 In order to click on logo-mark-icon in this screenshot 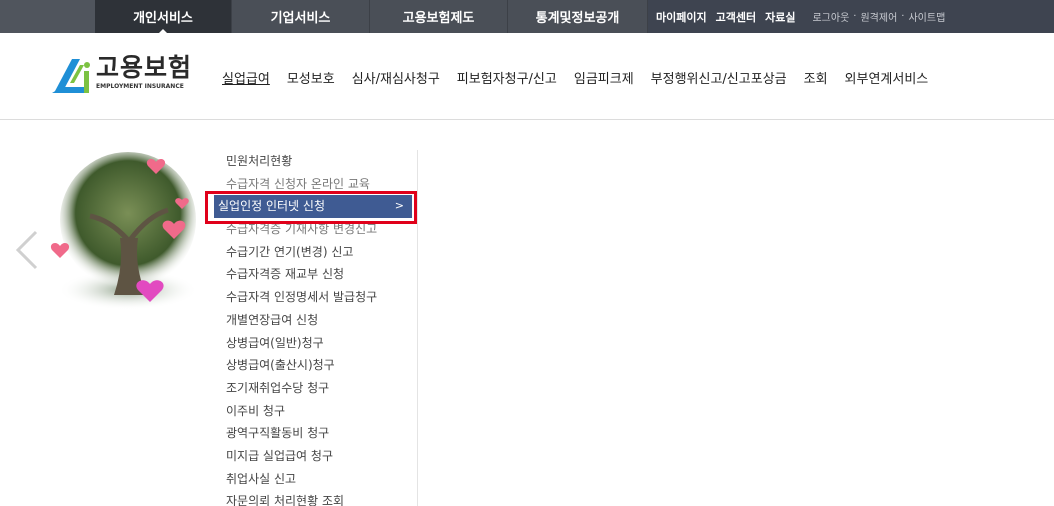, I will do `click(71, 75)`.